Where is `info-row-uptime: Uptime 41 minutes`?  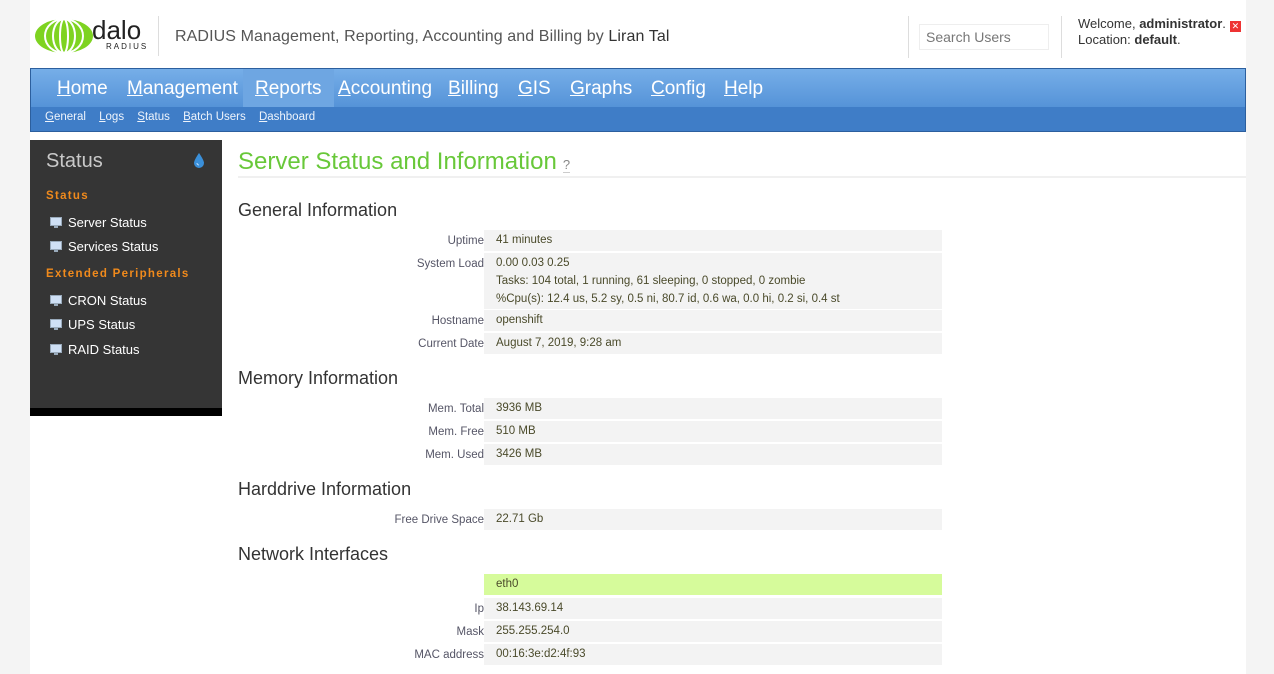 info-row-uptime: Uptime 41 minutes is located at coordinates (590, 240).